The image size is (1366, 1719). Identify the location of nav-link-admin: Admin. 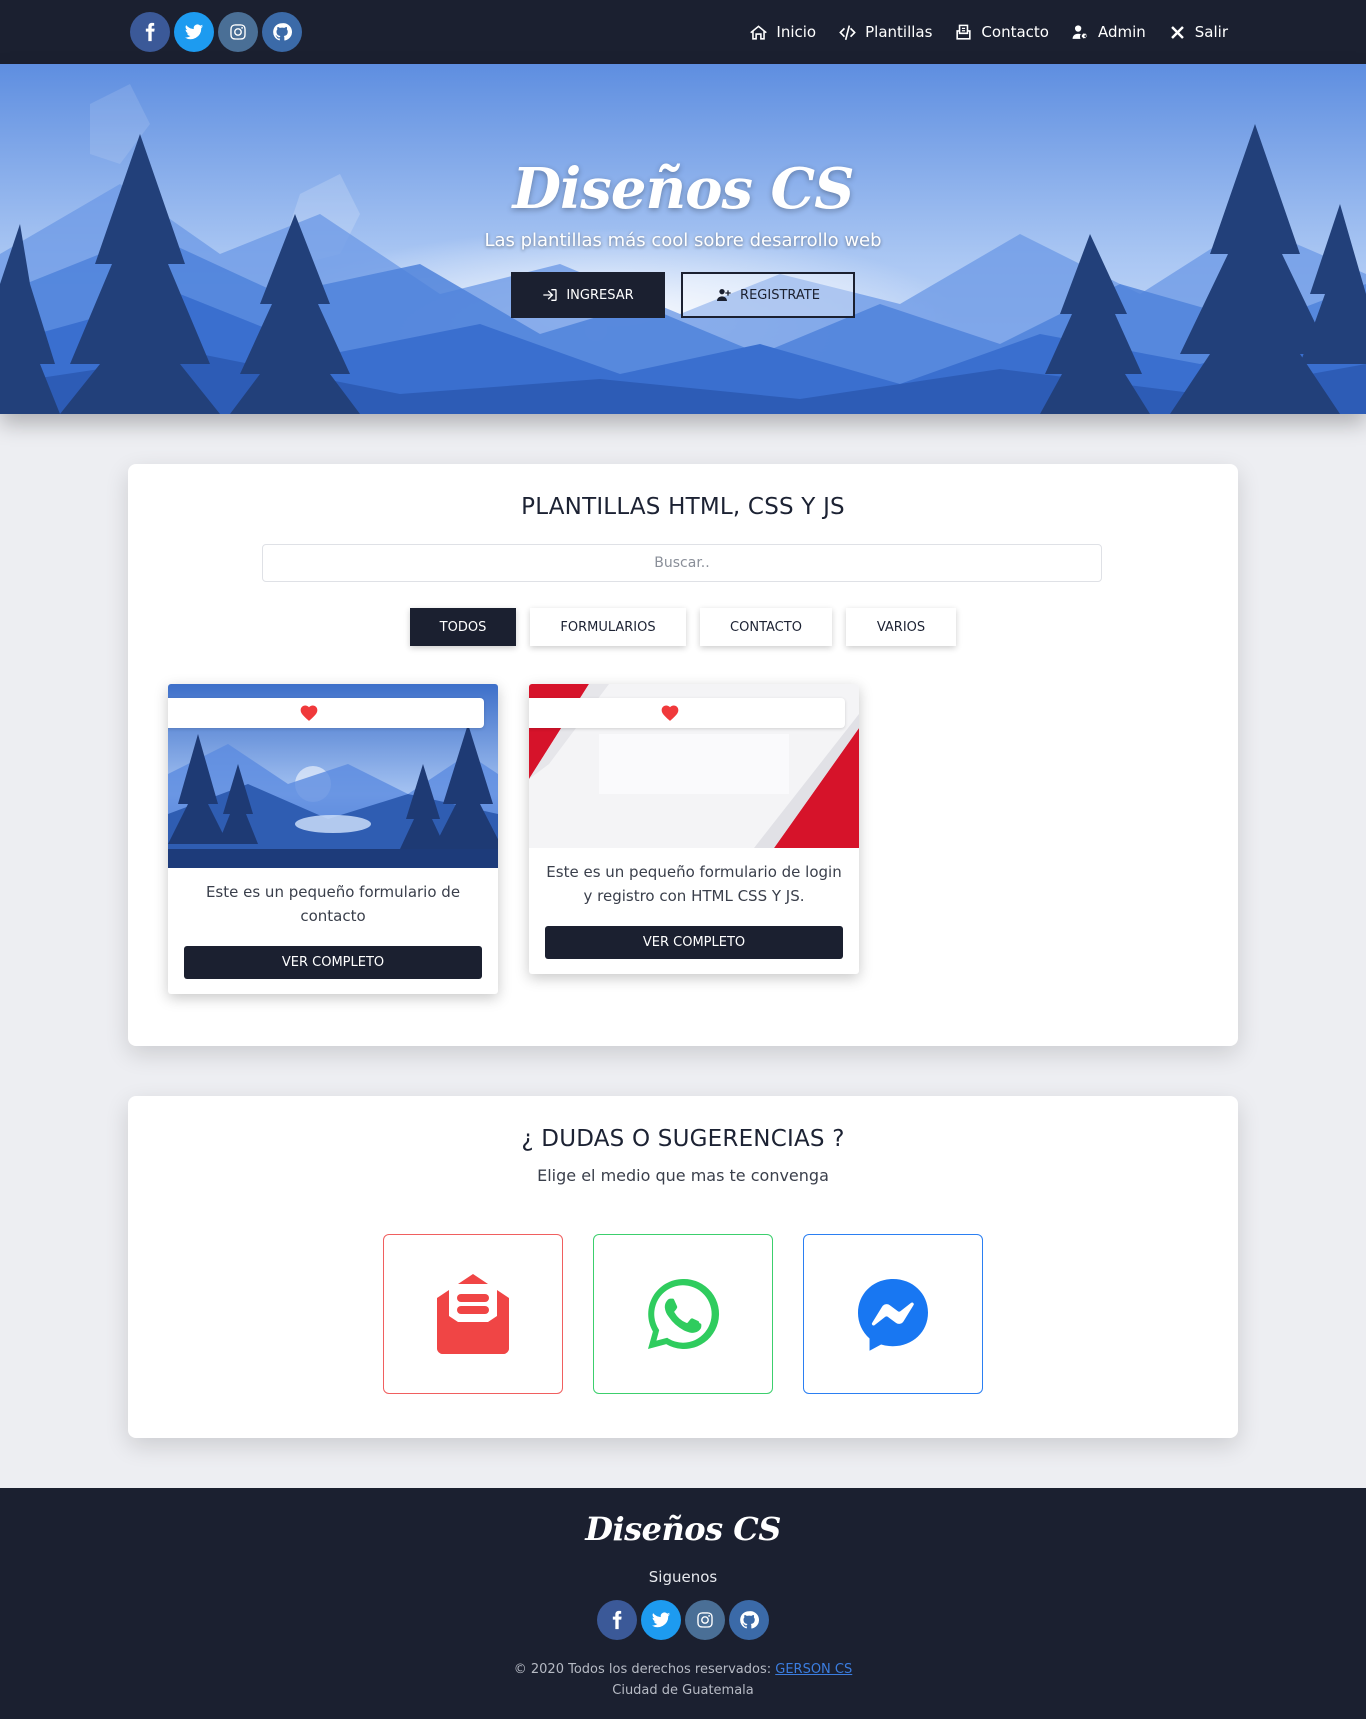
(1108, 32).